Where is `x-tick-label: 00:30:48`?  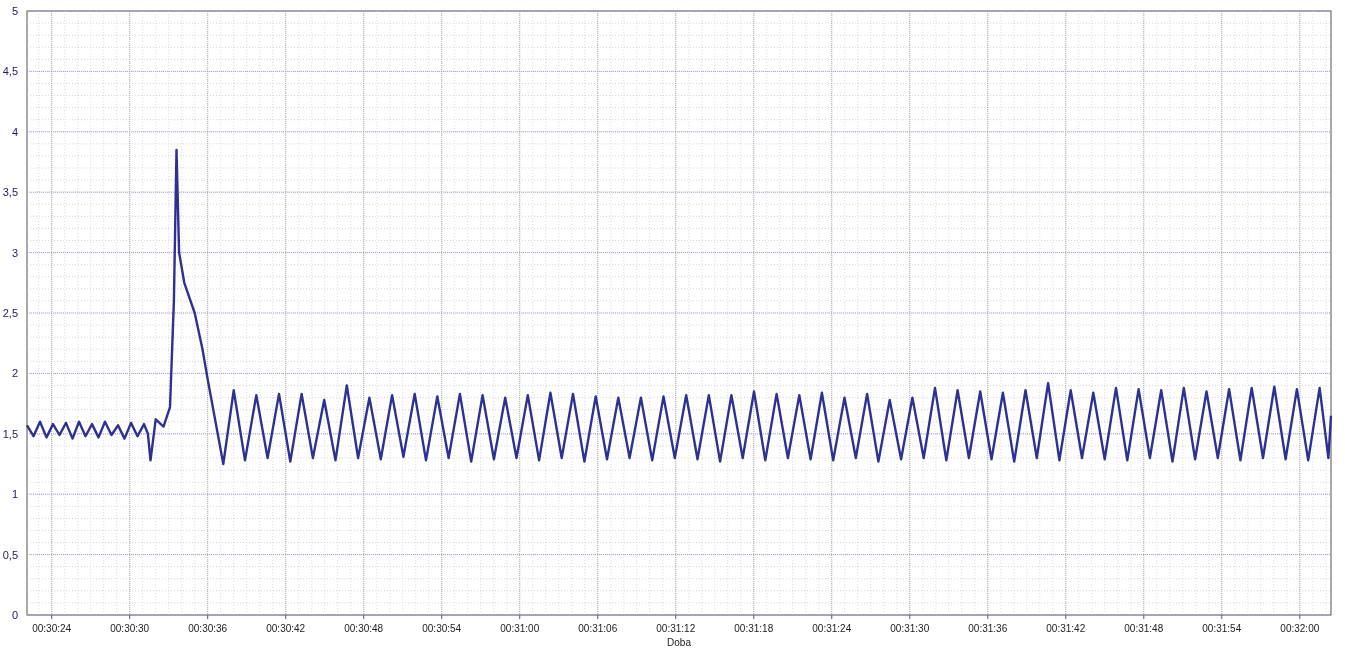
x-tick-label: 00:30:48 is located at coordinates (364, 628).